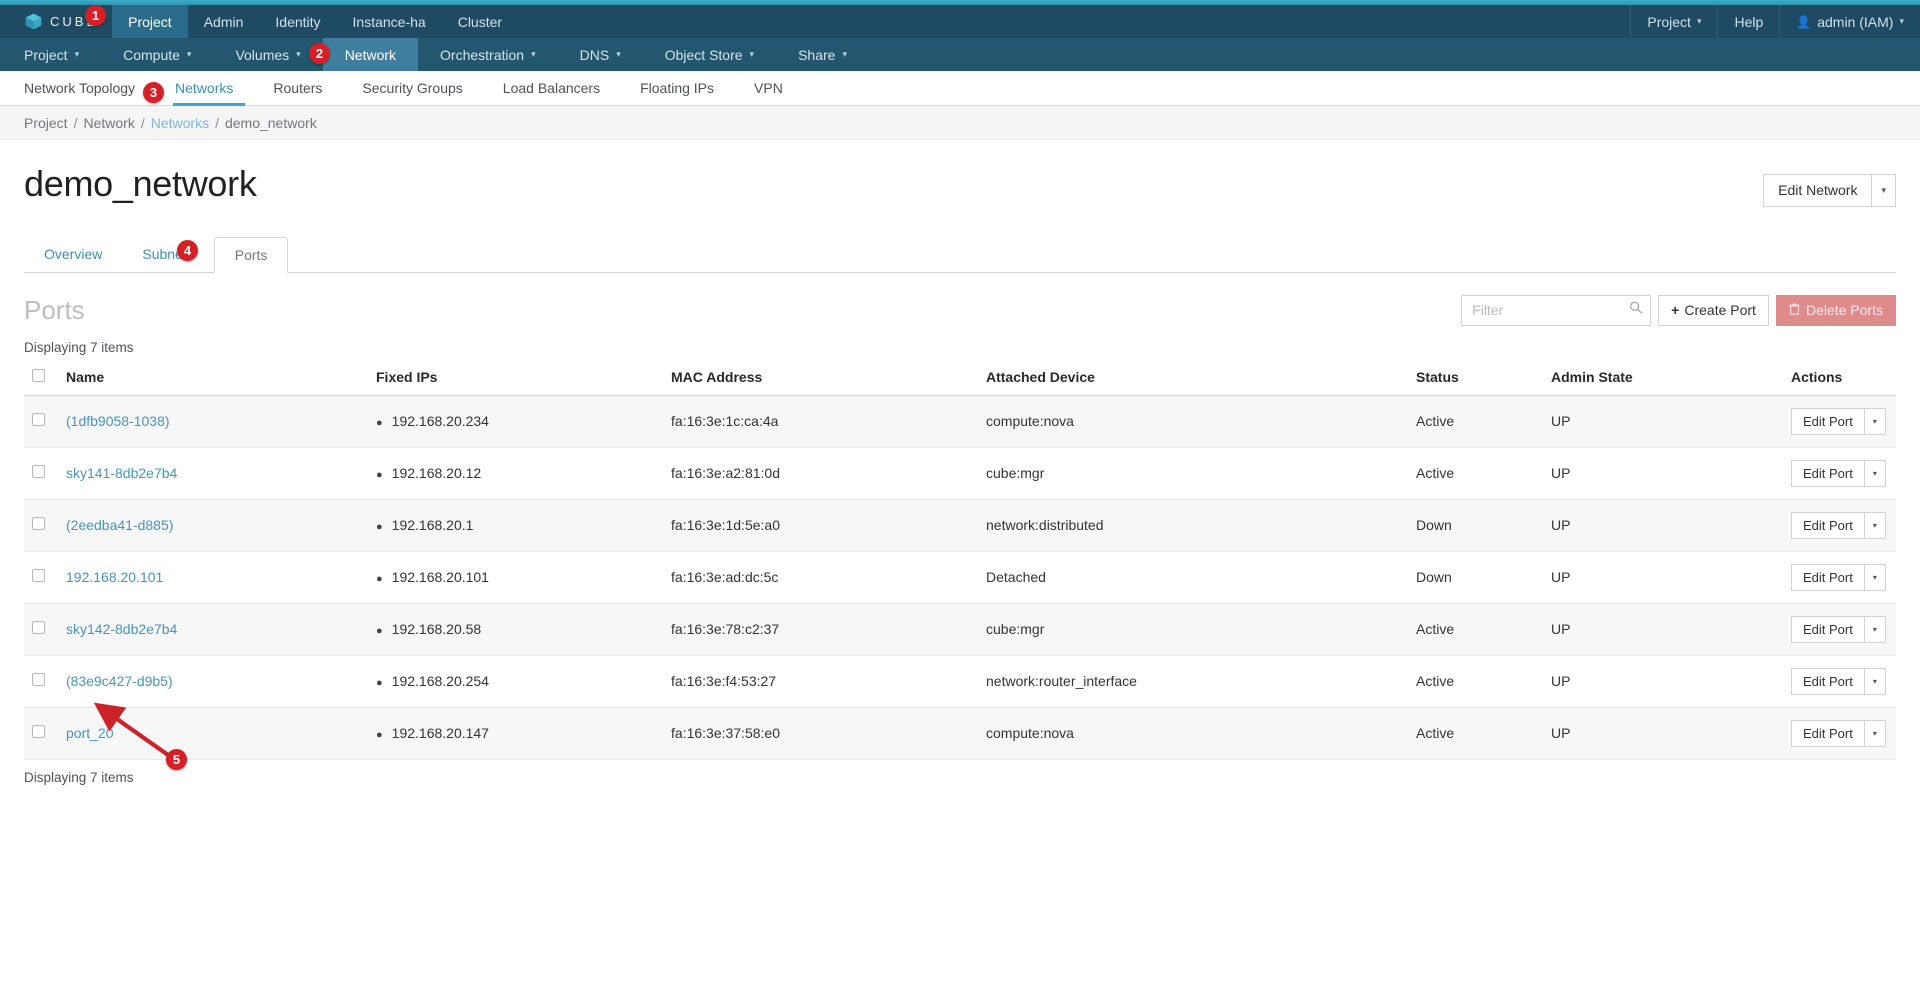 The width and height of the screenshot is (1920, 997). I want to click on mainnav-item-share: Share ▾, so click(822, 54).